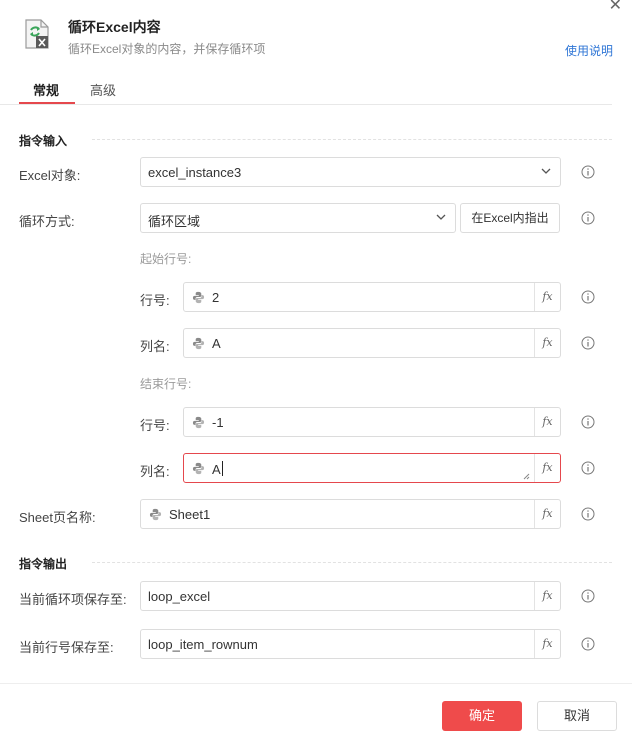 This screenshot has height=738, width=632. I want to click on text-caret, so click(222, 468).